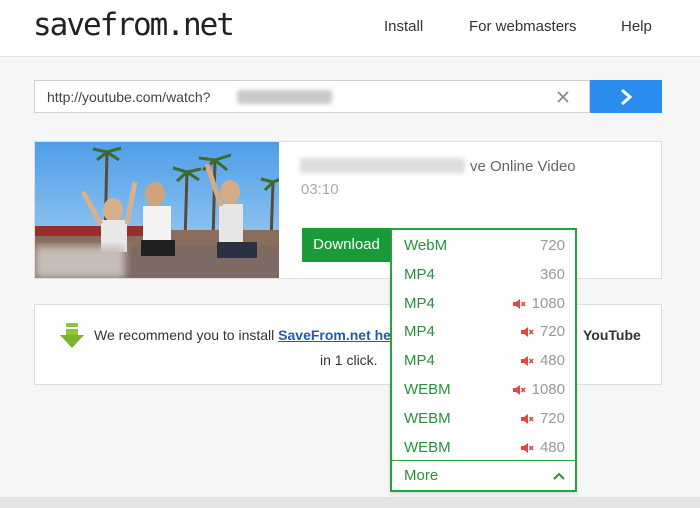 This screenshot has height=508, width=700. What do you see at coordinates (483, 274) in the screenshot?
I see `format-option: MP4 360` at bounding box center [483, 274].